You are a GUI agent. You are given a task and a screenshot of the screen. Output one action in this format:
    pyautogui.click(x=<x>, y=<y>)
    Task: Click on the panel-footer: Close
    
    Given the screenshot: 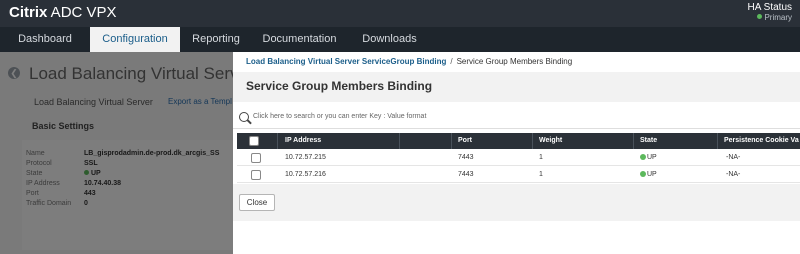 What is the action you would take?
    pyautogui.click(x=516, y=202)
    